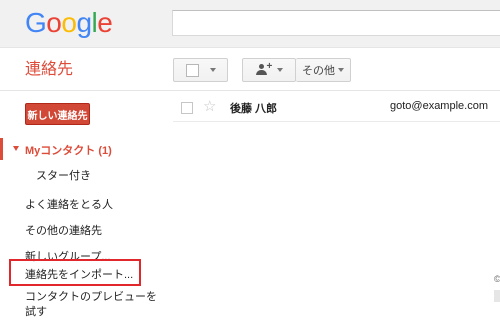  What do you see at coordinates (209, 107) in the screenshot?
I see `star-icon: ☆` at bounding box center [209, 107].